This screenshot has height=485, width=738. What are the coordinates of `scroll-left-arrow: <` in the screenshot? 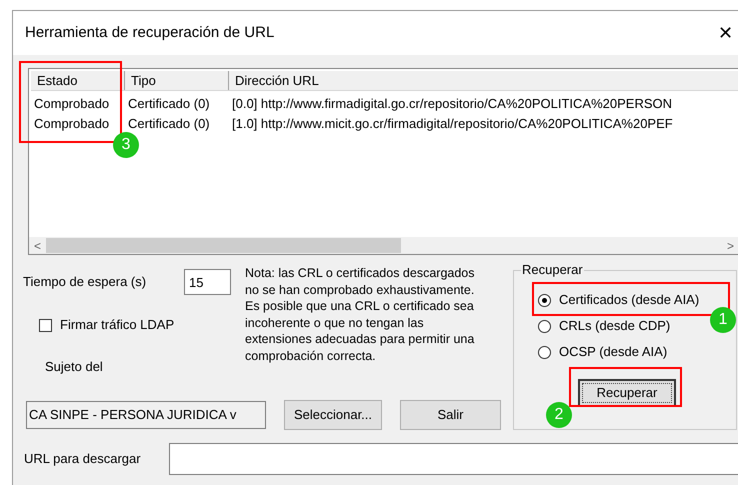 It's located at (37, 245).